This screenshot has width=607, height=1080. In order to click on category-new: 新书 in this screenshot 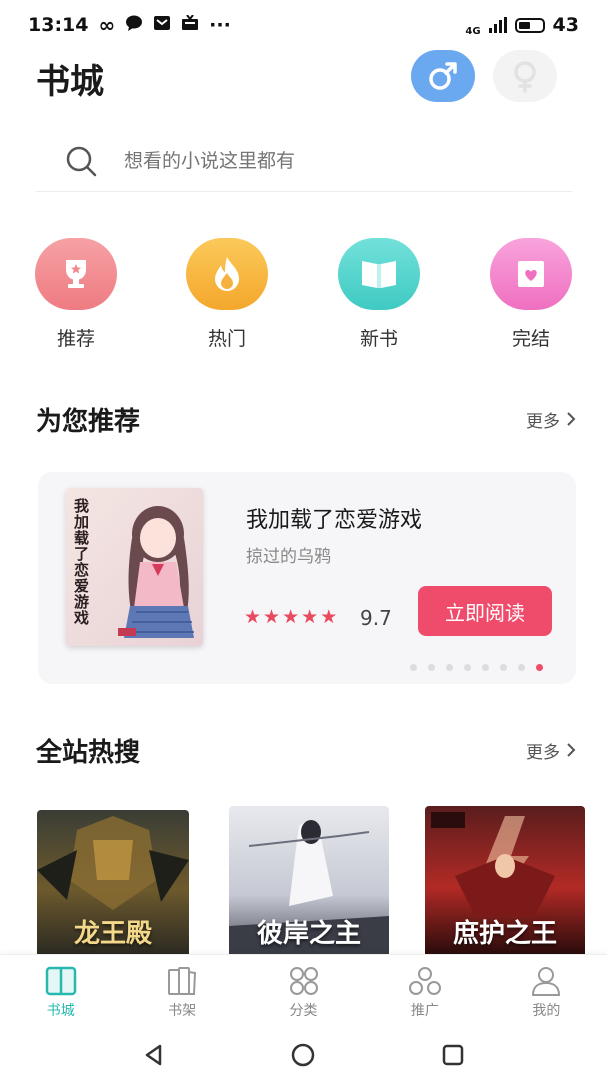, I will do `click(379, 294)`.